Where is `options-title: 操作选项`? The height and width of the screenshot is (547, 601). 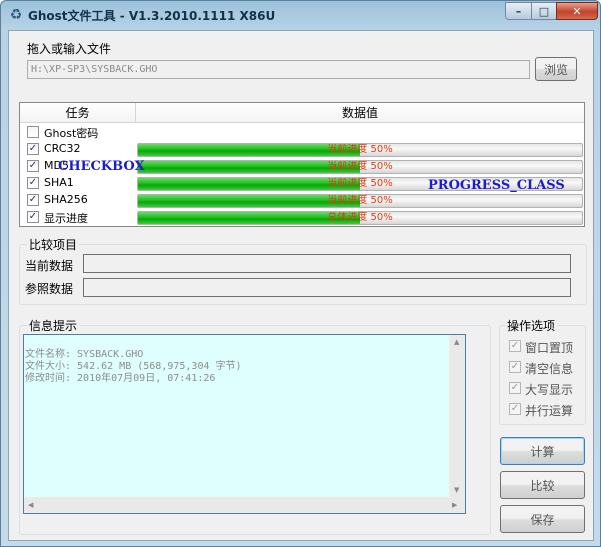 options-title: 操作选项 is located at coordinates (531, 325).